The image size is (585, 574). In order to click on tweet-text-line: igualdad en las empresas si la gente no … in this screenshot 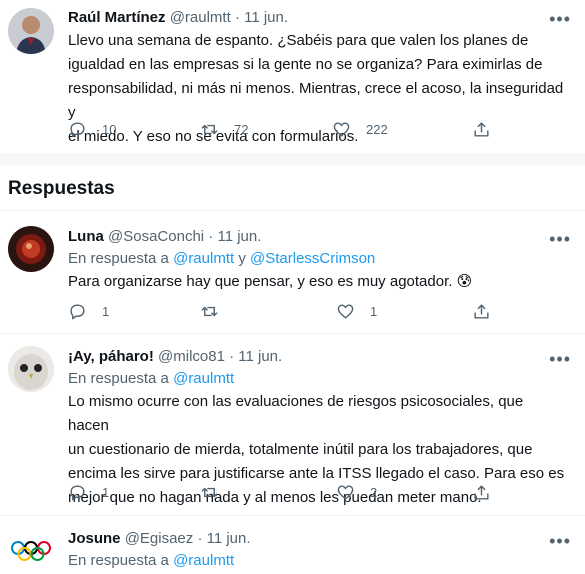, I will do `click(305, 64)`.